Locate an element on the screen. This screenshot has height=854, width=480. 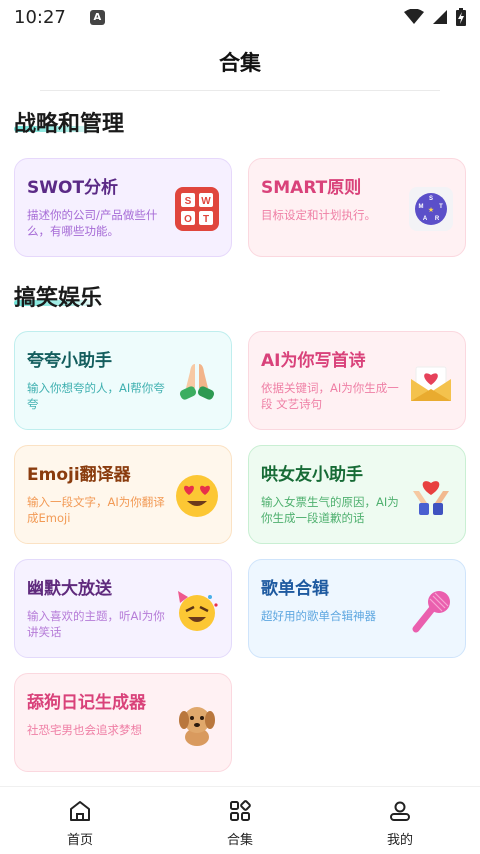
nav-item-collection: 合集 is located at coordinates (240, 820).